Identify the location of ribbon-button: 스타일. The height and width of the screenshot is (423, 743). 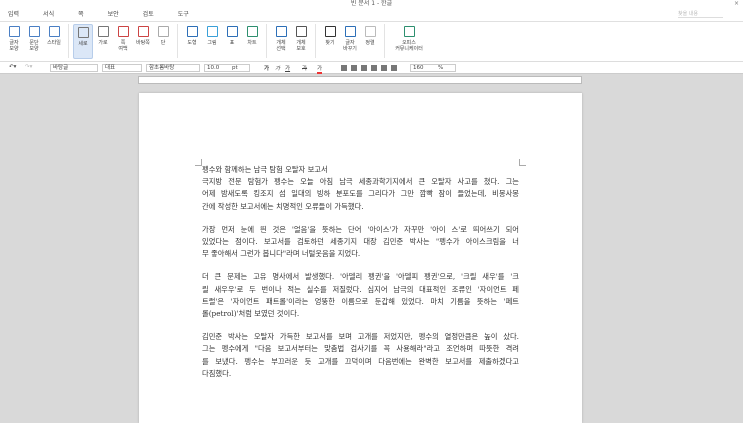
(54, 41).